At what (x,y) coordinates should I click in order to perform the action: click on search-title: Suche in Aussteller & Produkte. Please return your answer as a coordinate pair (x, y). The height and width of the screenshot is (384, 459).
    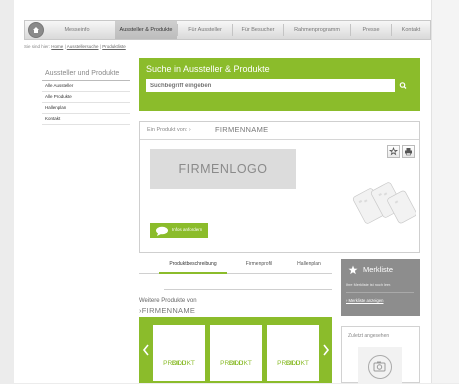
    Looking at the image, I should click on (208, 69).